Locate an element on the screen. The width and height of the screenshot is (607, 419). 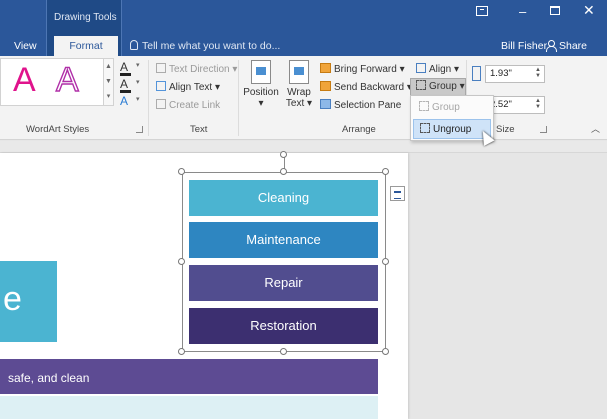
minimize-button: – is located at coordinates (522, 11).